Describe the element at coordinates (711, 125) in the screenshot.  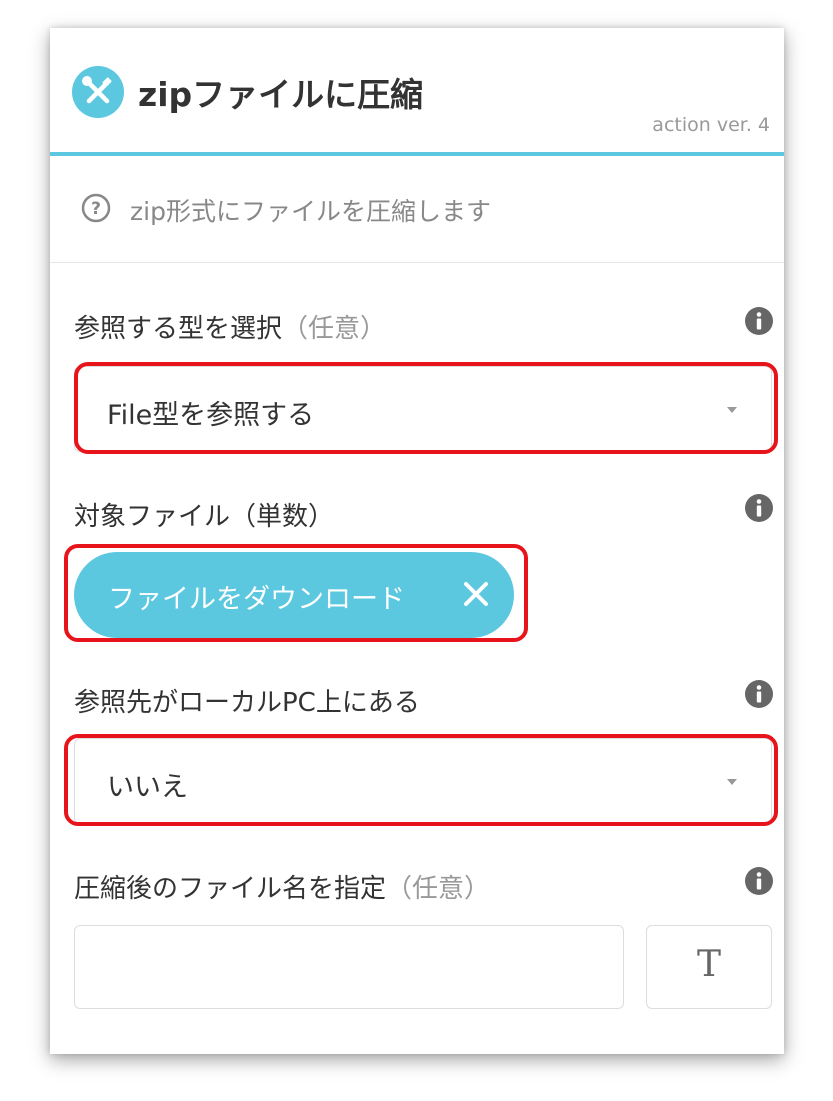
I see `action-version: action ver. 4` at that location.